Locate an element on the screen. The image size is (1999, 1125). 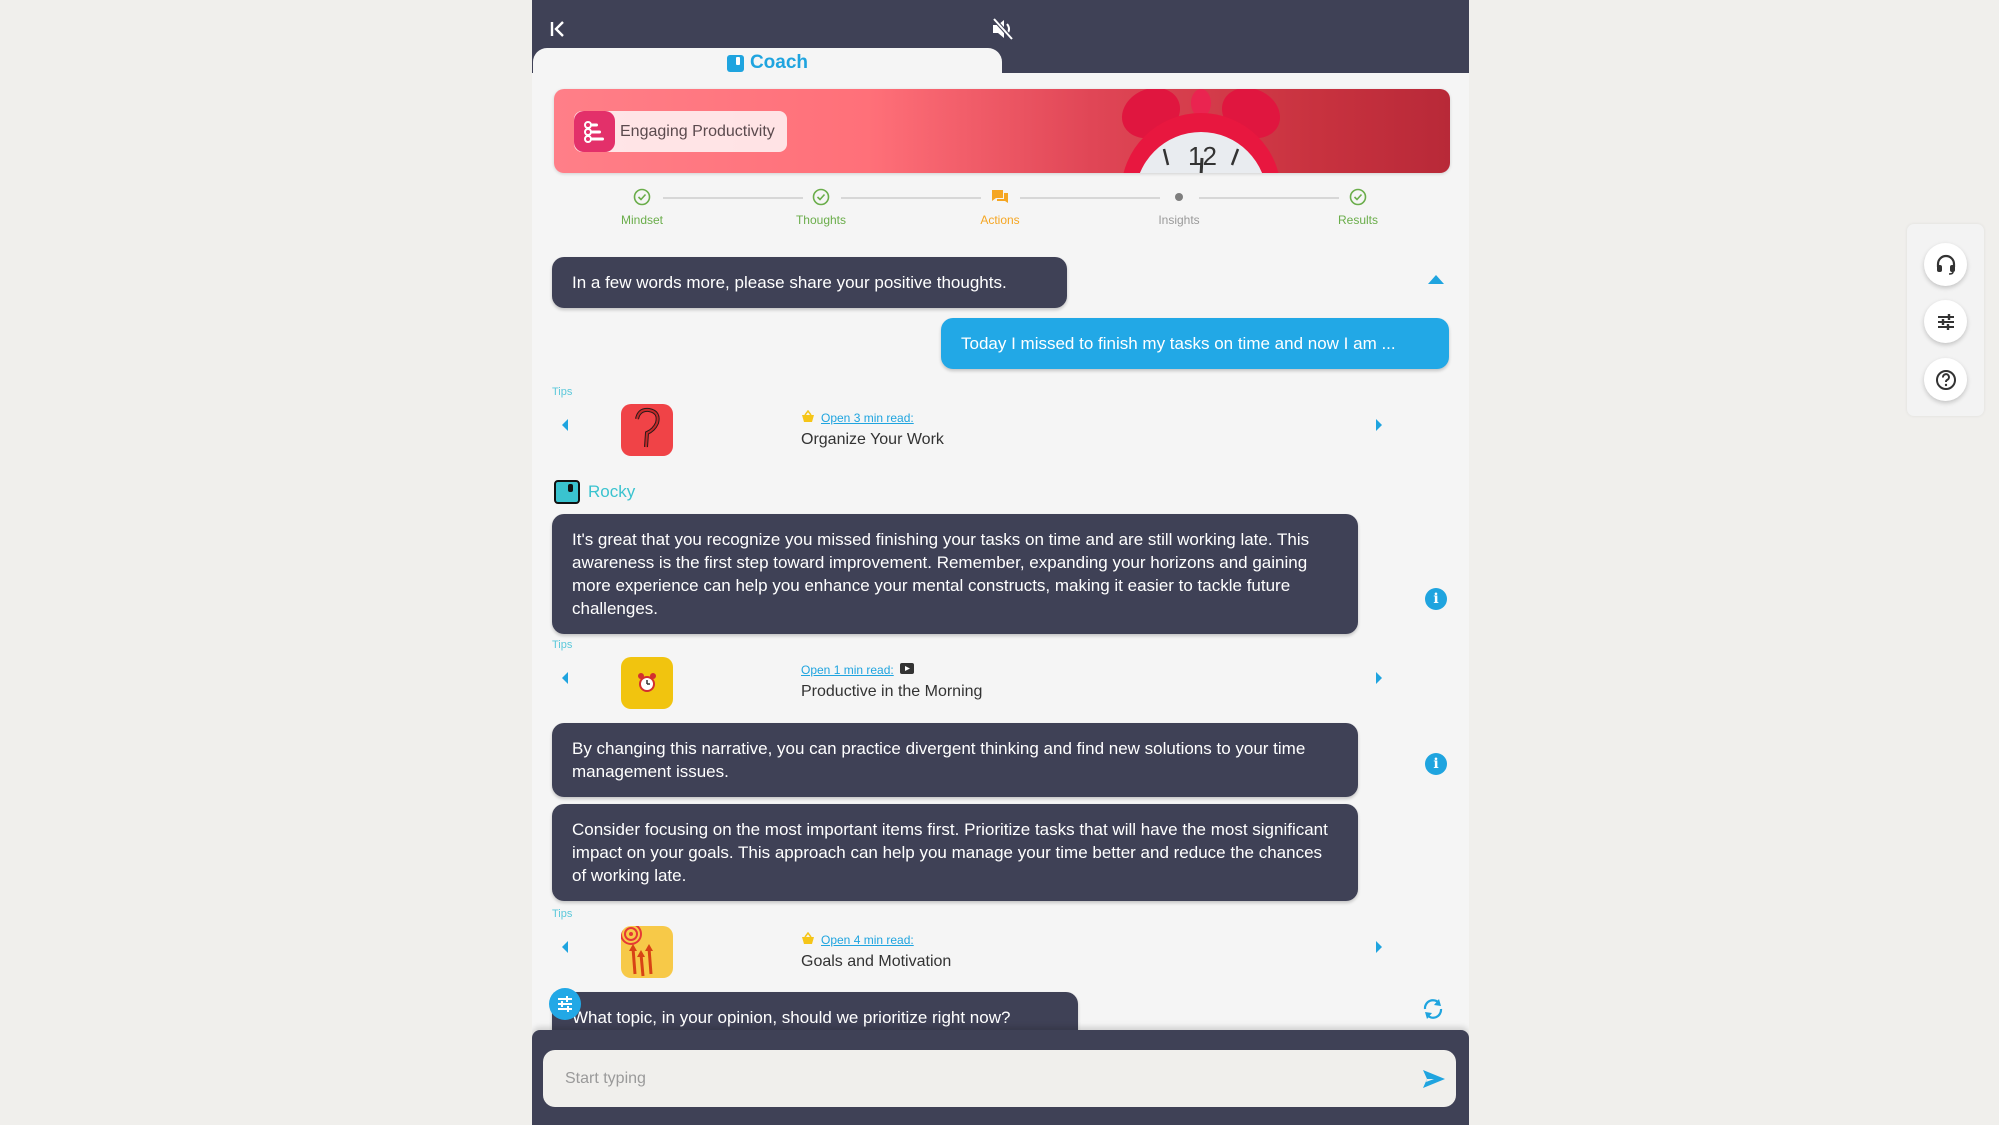
video-icon is located at coordinates (906, 670).